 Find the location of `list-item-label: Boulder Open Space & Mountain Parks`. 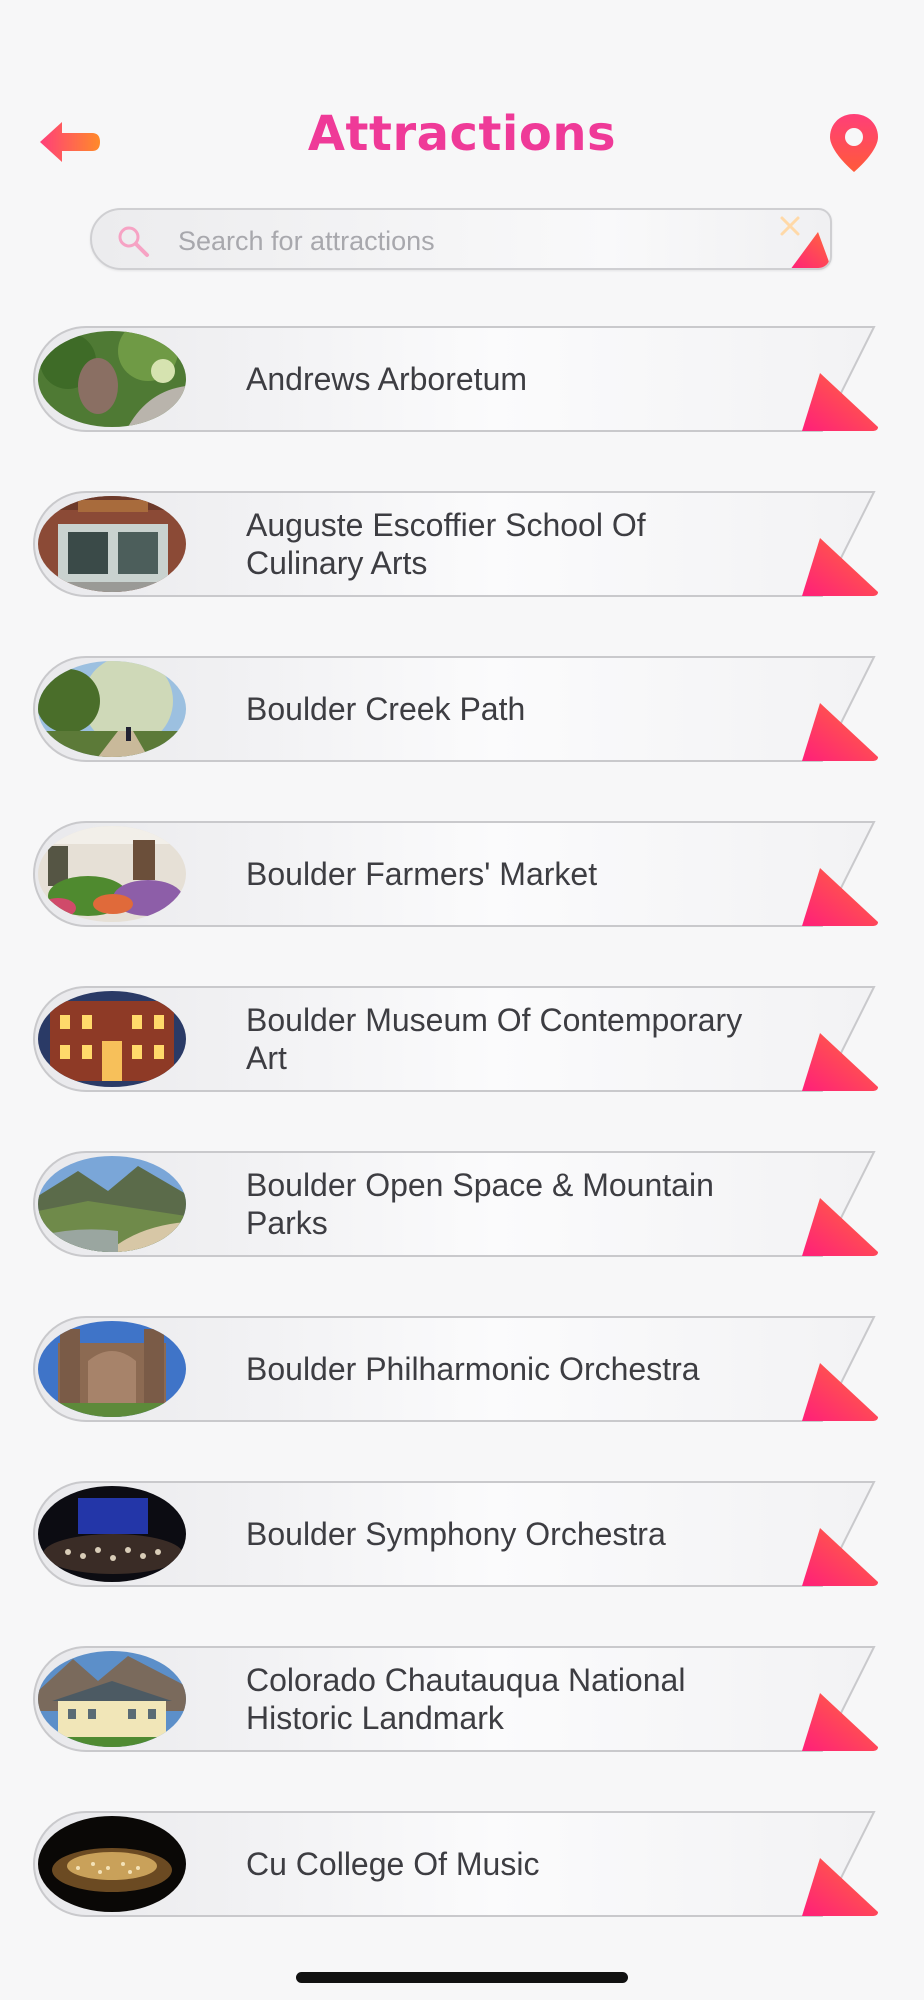

list-item-label: Boulder Open Space & Mountain Parks is located at coordinates (480, 1204).